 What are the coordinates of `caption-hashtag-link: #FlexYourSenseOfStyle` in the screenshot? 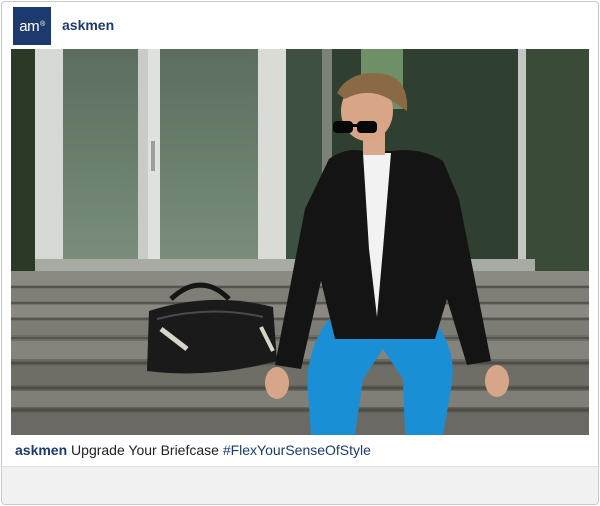 It's located at (297, 450).